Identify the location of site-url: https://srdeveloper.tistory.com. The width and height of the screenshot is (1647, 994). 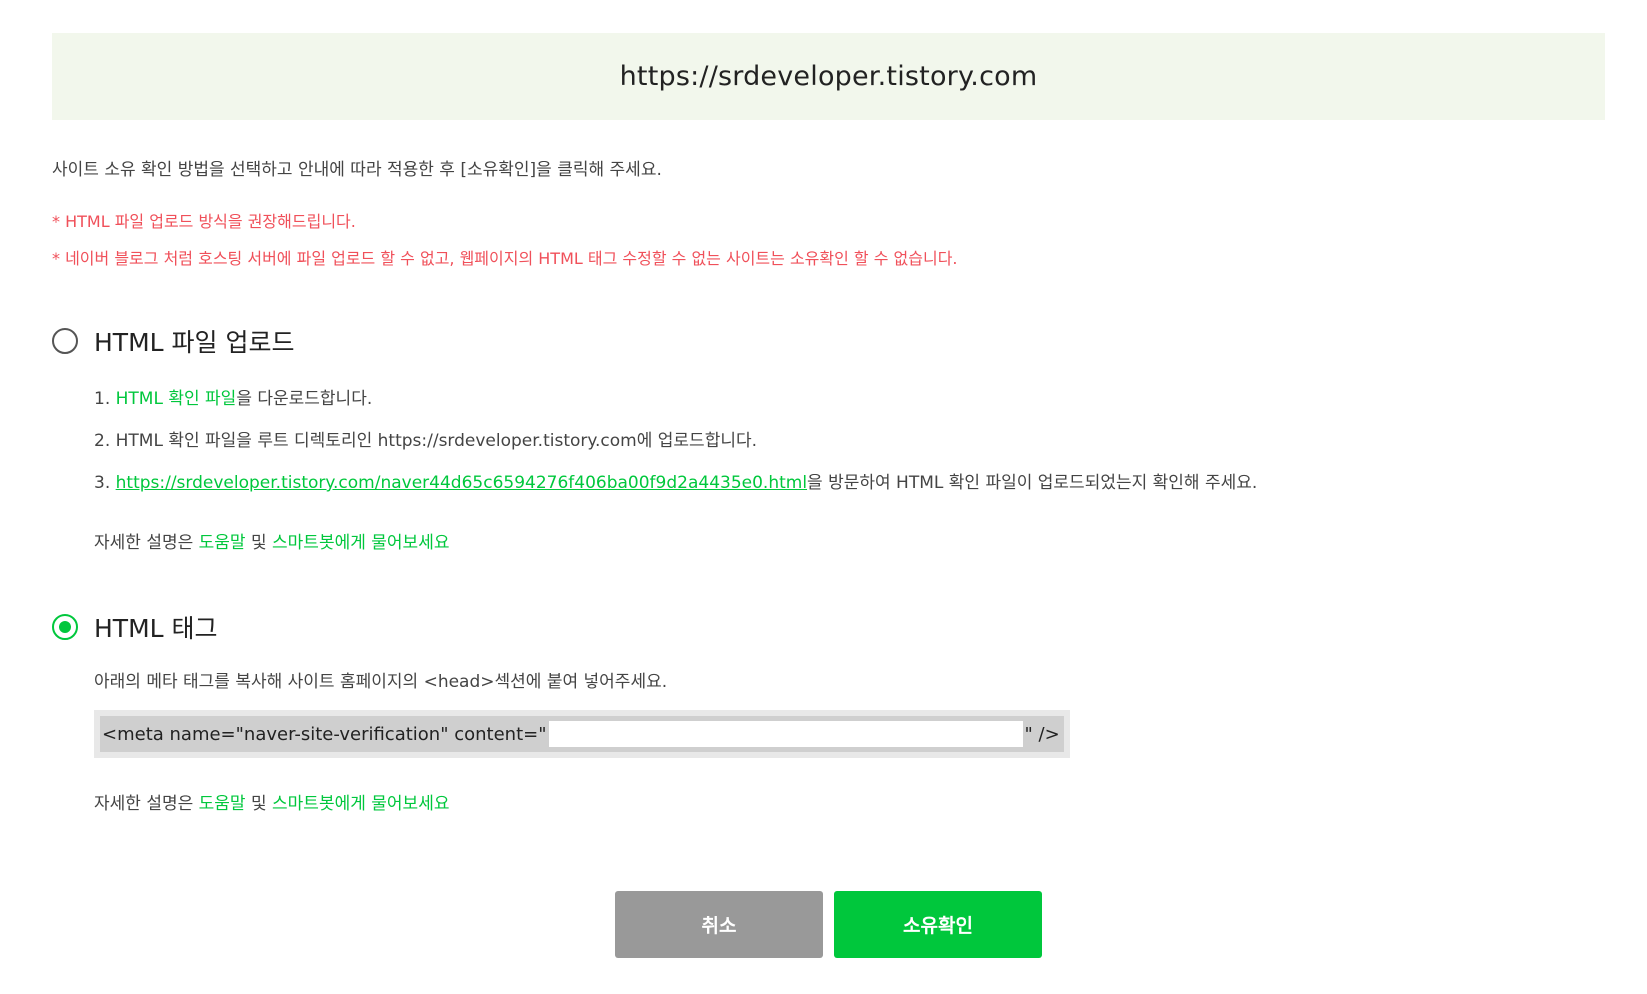
(828, 76).